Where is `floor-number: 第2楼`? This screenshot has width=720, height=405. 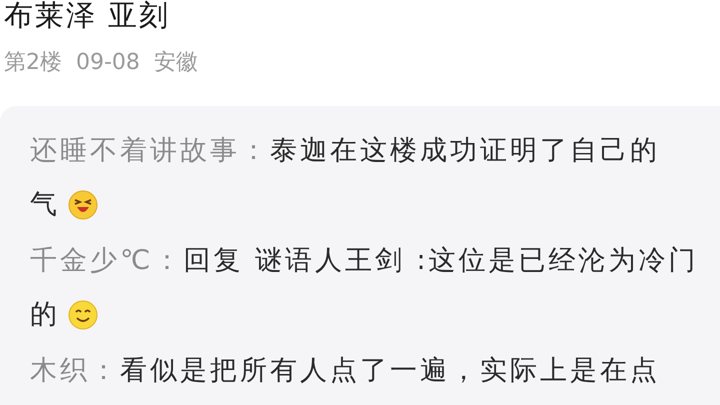
floor-number: 第2楼 is located at coordinates (33, 63).